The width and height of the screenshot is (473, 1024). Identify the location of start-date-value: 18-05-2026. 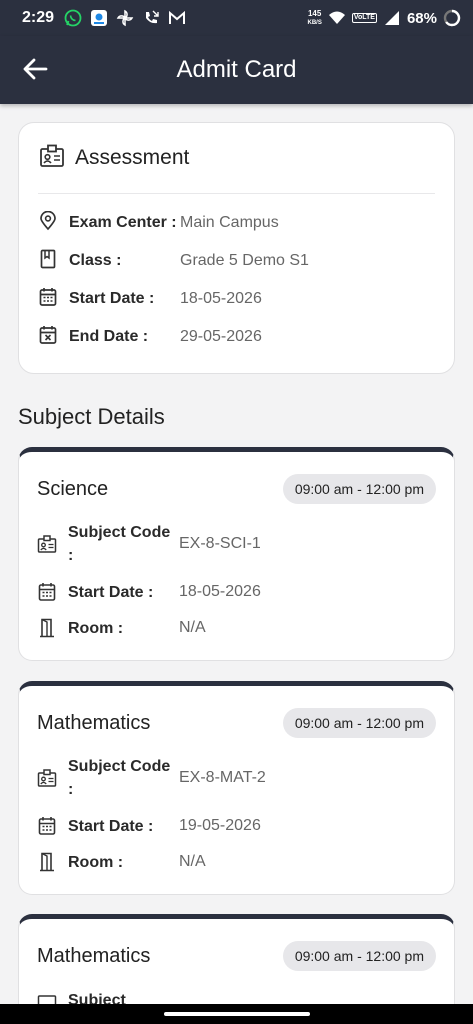
(221, 298).